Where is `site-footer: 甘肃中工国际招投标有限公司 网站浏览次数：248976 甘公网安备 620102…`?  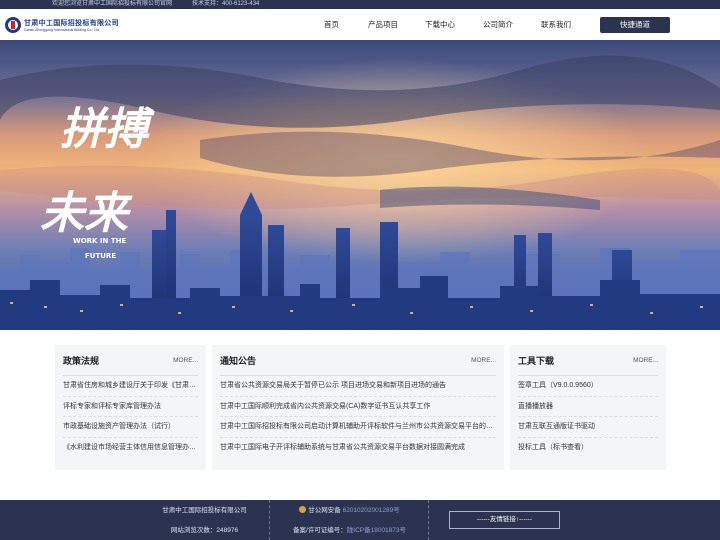
site-footer: 甘肃中工国际招投标有限公司 网站浏览次数：248976 甘公网安备 620102… is located at coordinates (360, 520).